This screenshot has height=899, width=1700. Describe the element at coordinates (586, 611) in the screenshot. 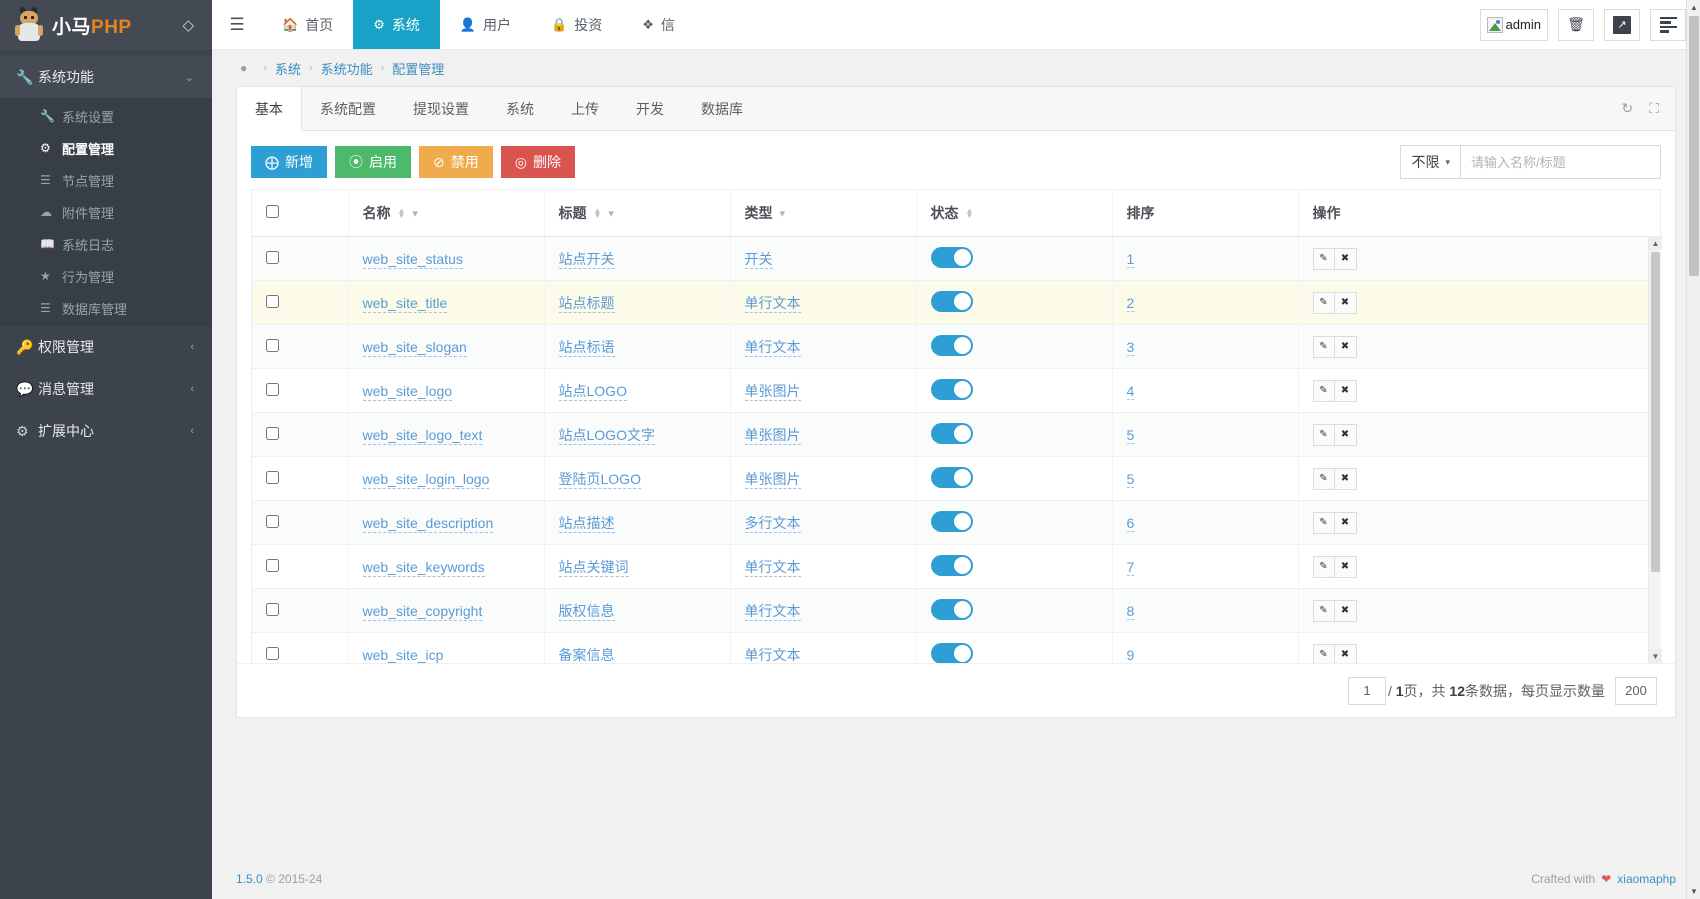

I see `cell-title-link: 版权信息` at that location.